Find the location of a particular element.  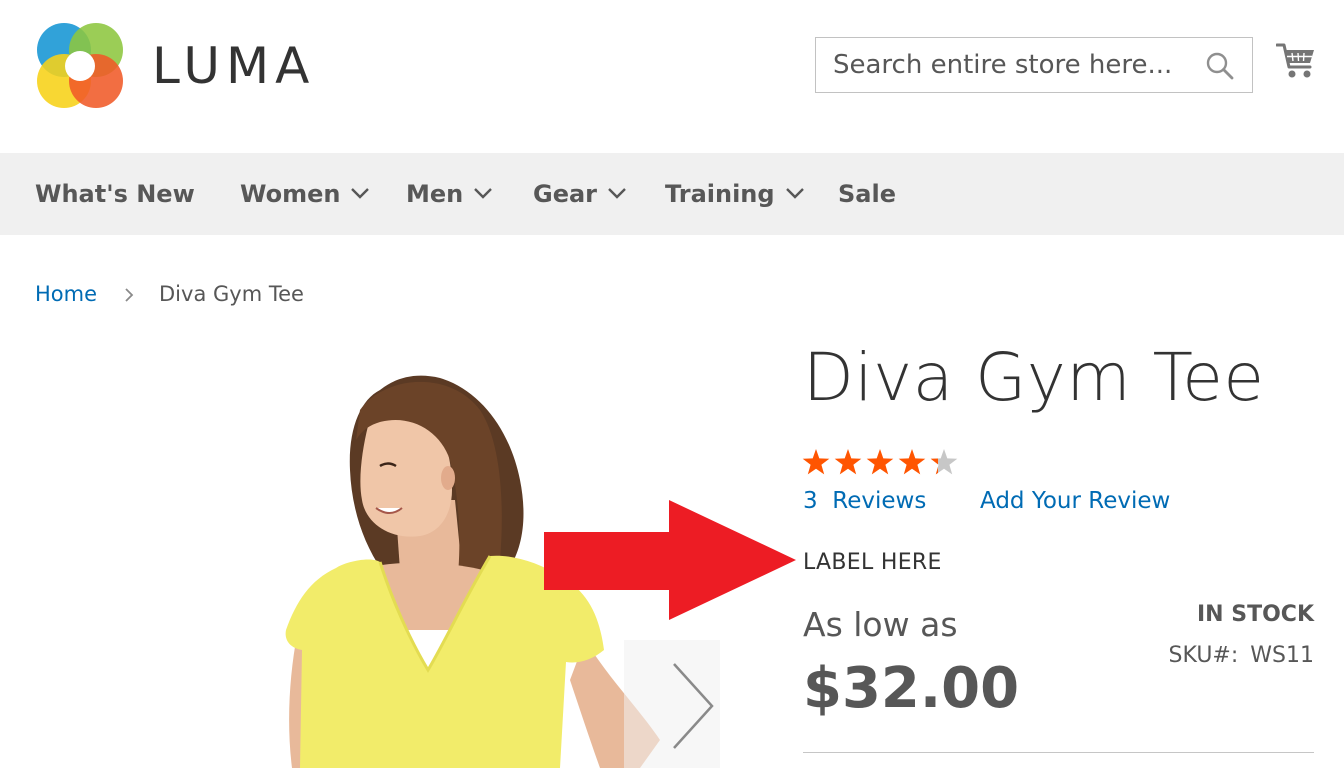

sku-label: SKU#: is located at coordinates (1203, 655).